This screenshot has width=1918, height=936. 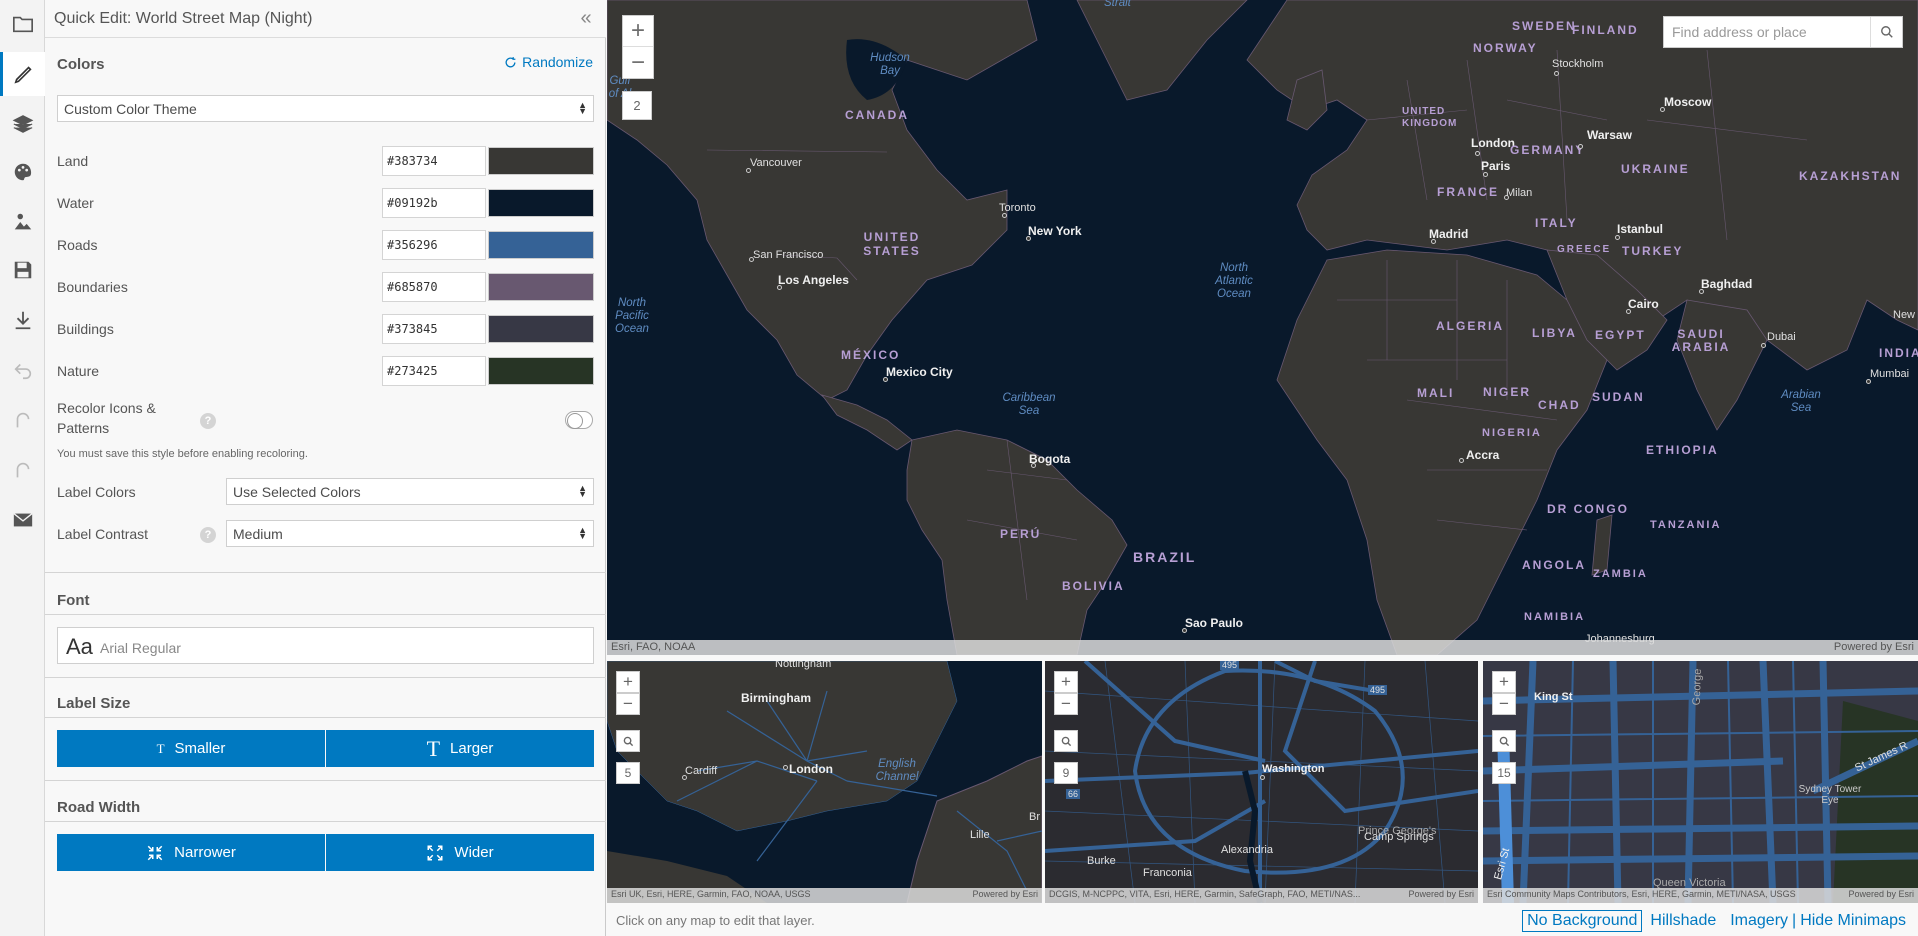 What do you see at coordinates (22, 24) in the screenshot?
I see `folder-icon` at bounding box center [22, 24].